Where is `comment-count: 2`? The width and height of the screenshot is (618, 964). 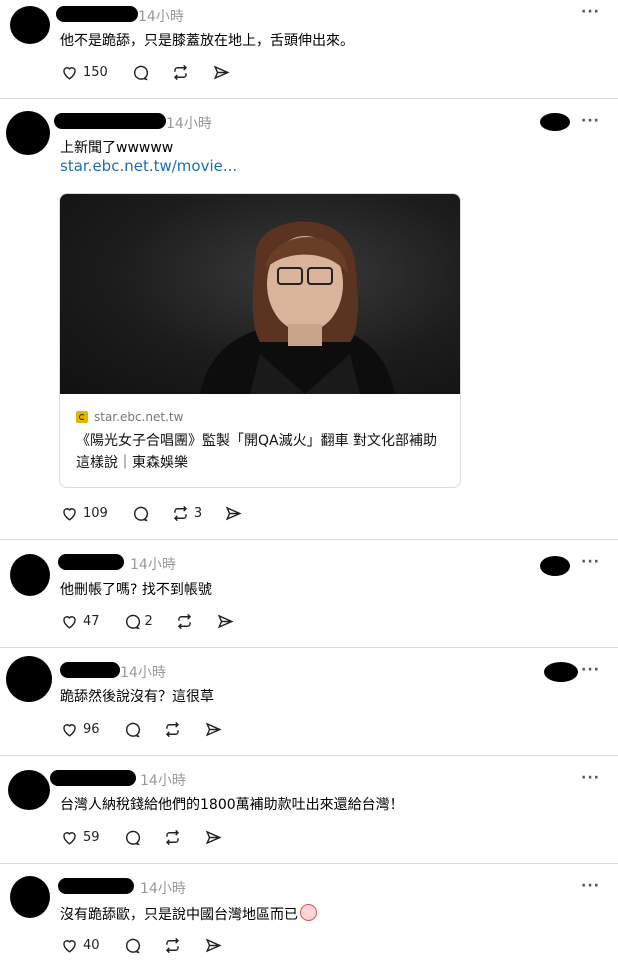
comment-count: 2 is located at coordinates (148, 621).